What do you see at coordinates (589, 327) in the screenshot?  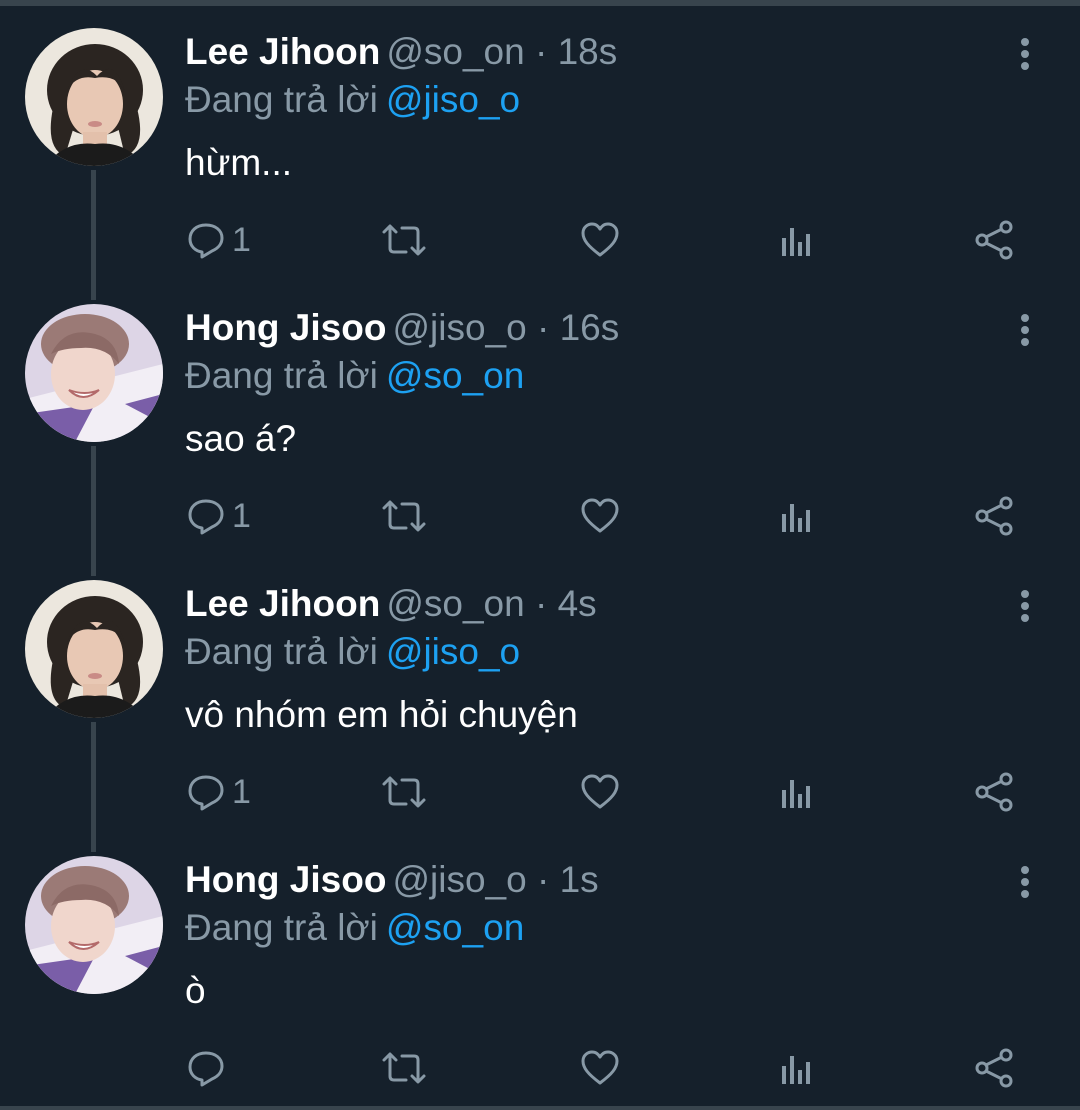 I see `timestamp: 16s` at bounding box center [589, 327].